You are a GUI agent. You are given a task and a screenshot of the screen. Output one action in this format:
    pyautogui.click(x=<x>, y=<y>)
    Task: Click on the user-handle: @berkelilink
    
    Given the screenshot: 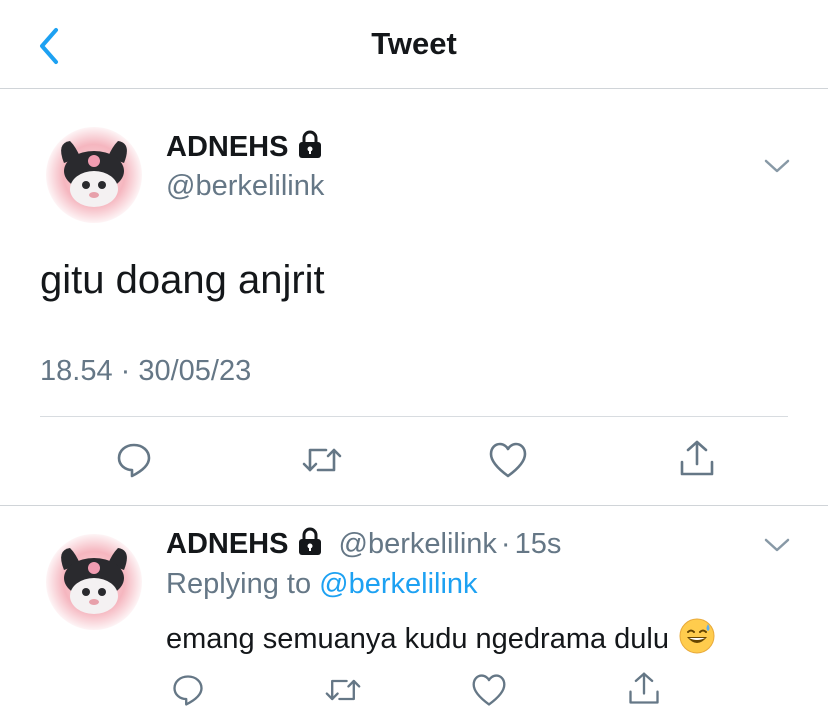 What is the action you would take?
    pyautogui.click(x=245, y=186)
    